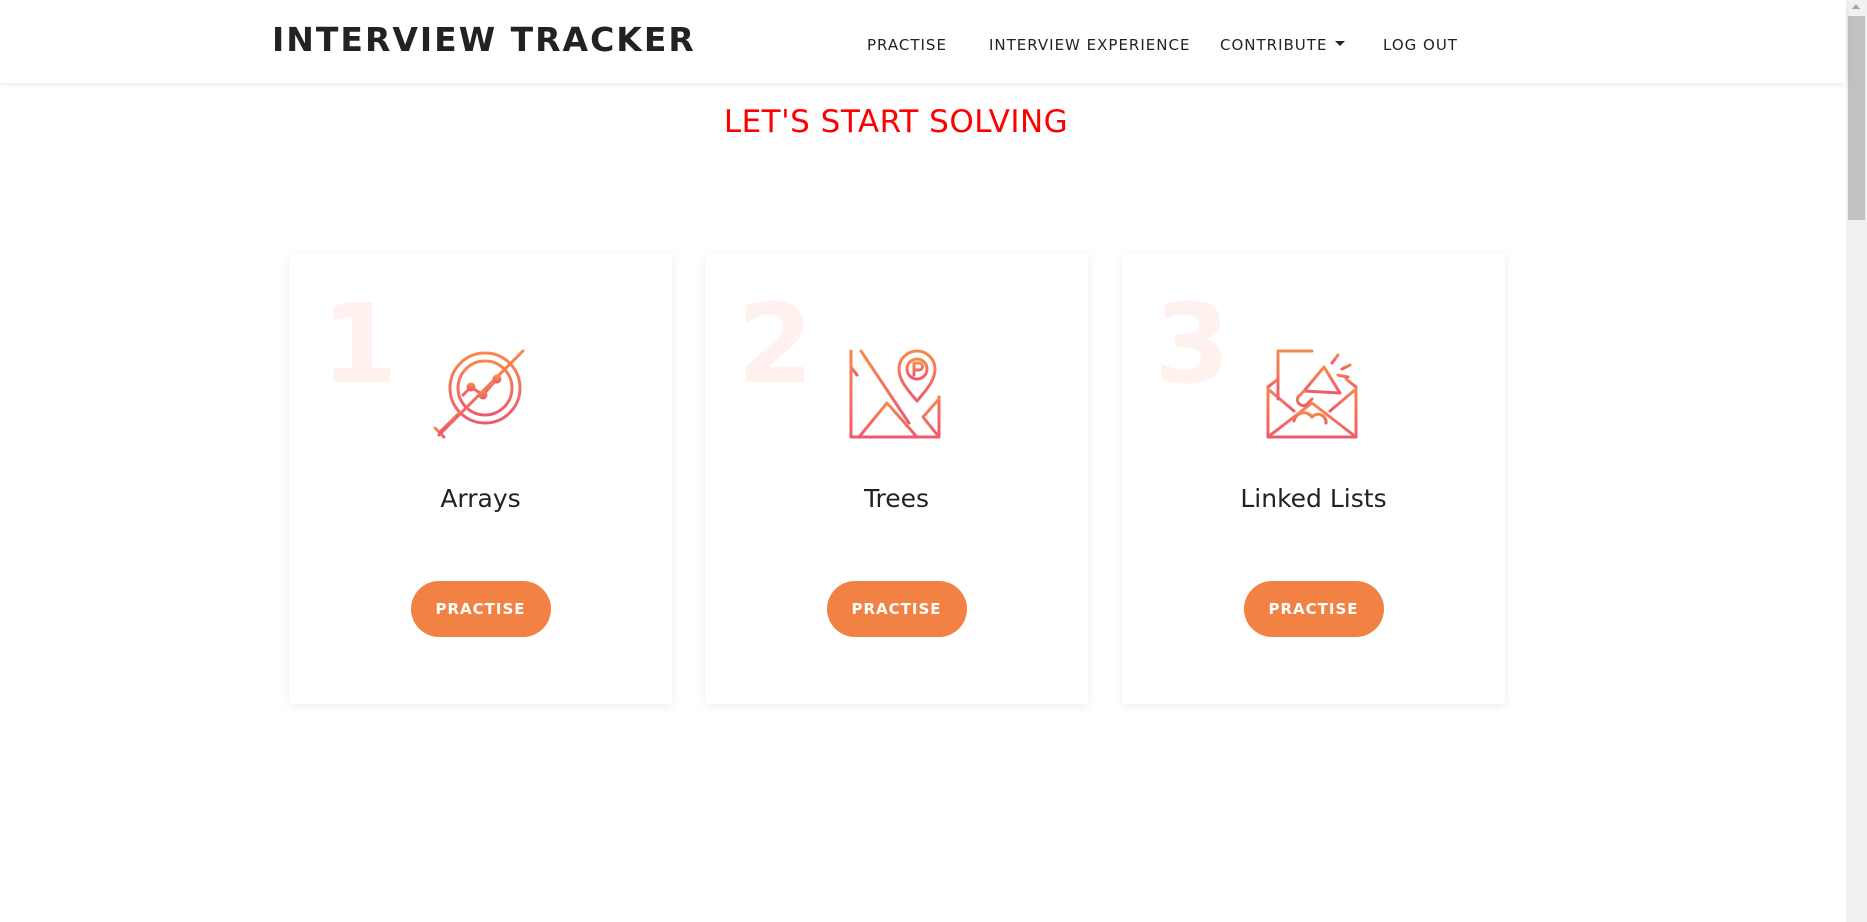 The image size is (1867, 922). I want to click on map-location-icon, so click(895, 395).